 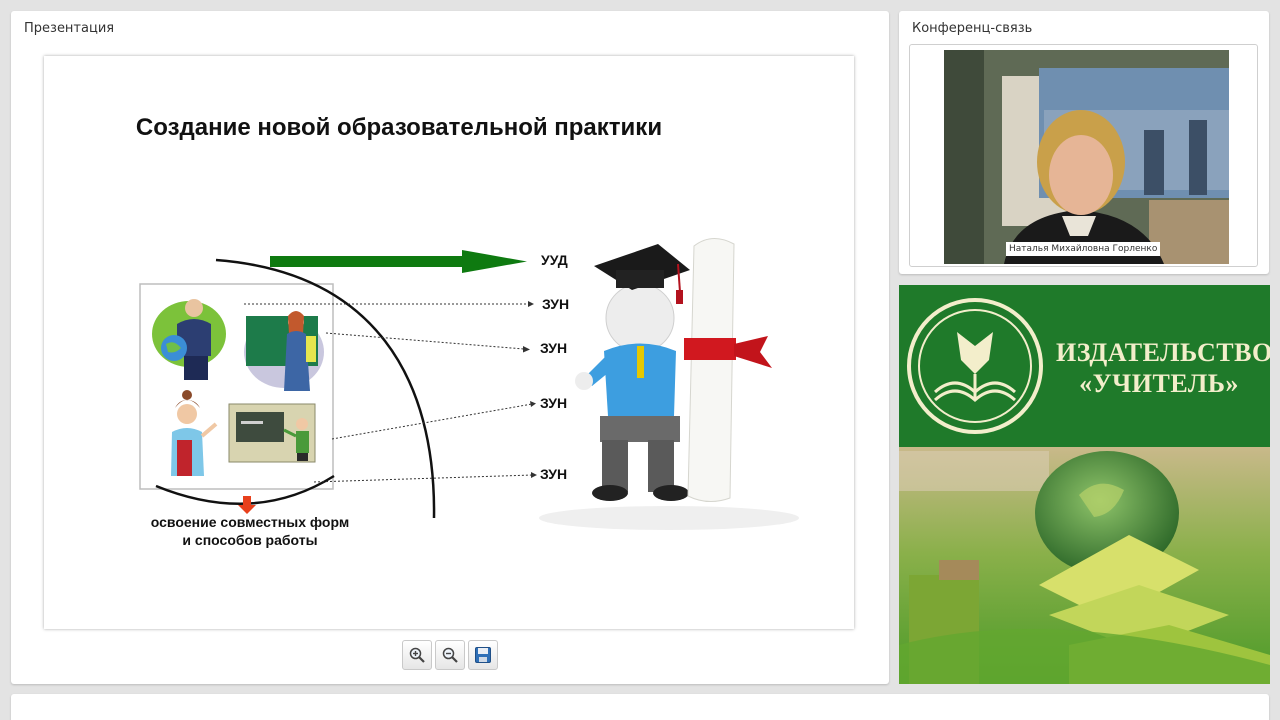 I want to click on red-down-arrow, so click(x=247, y=505).